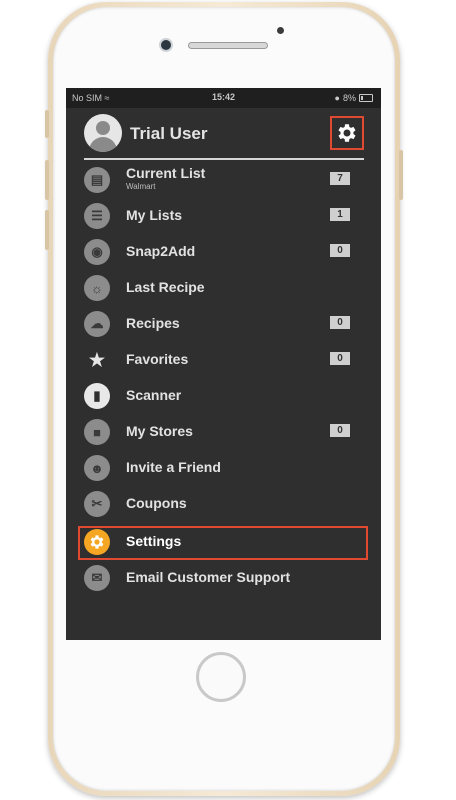  I want to click on menu-item-label: Snap2Add, so click(161, 251).